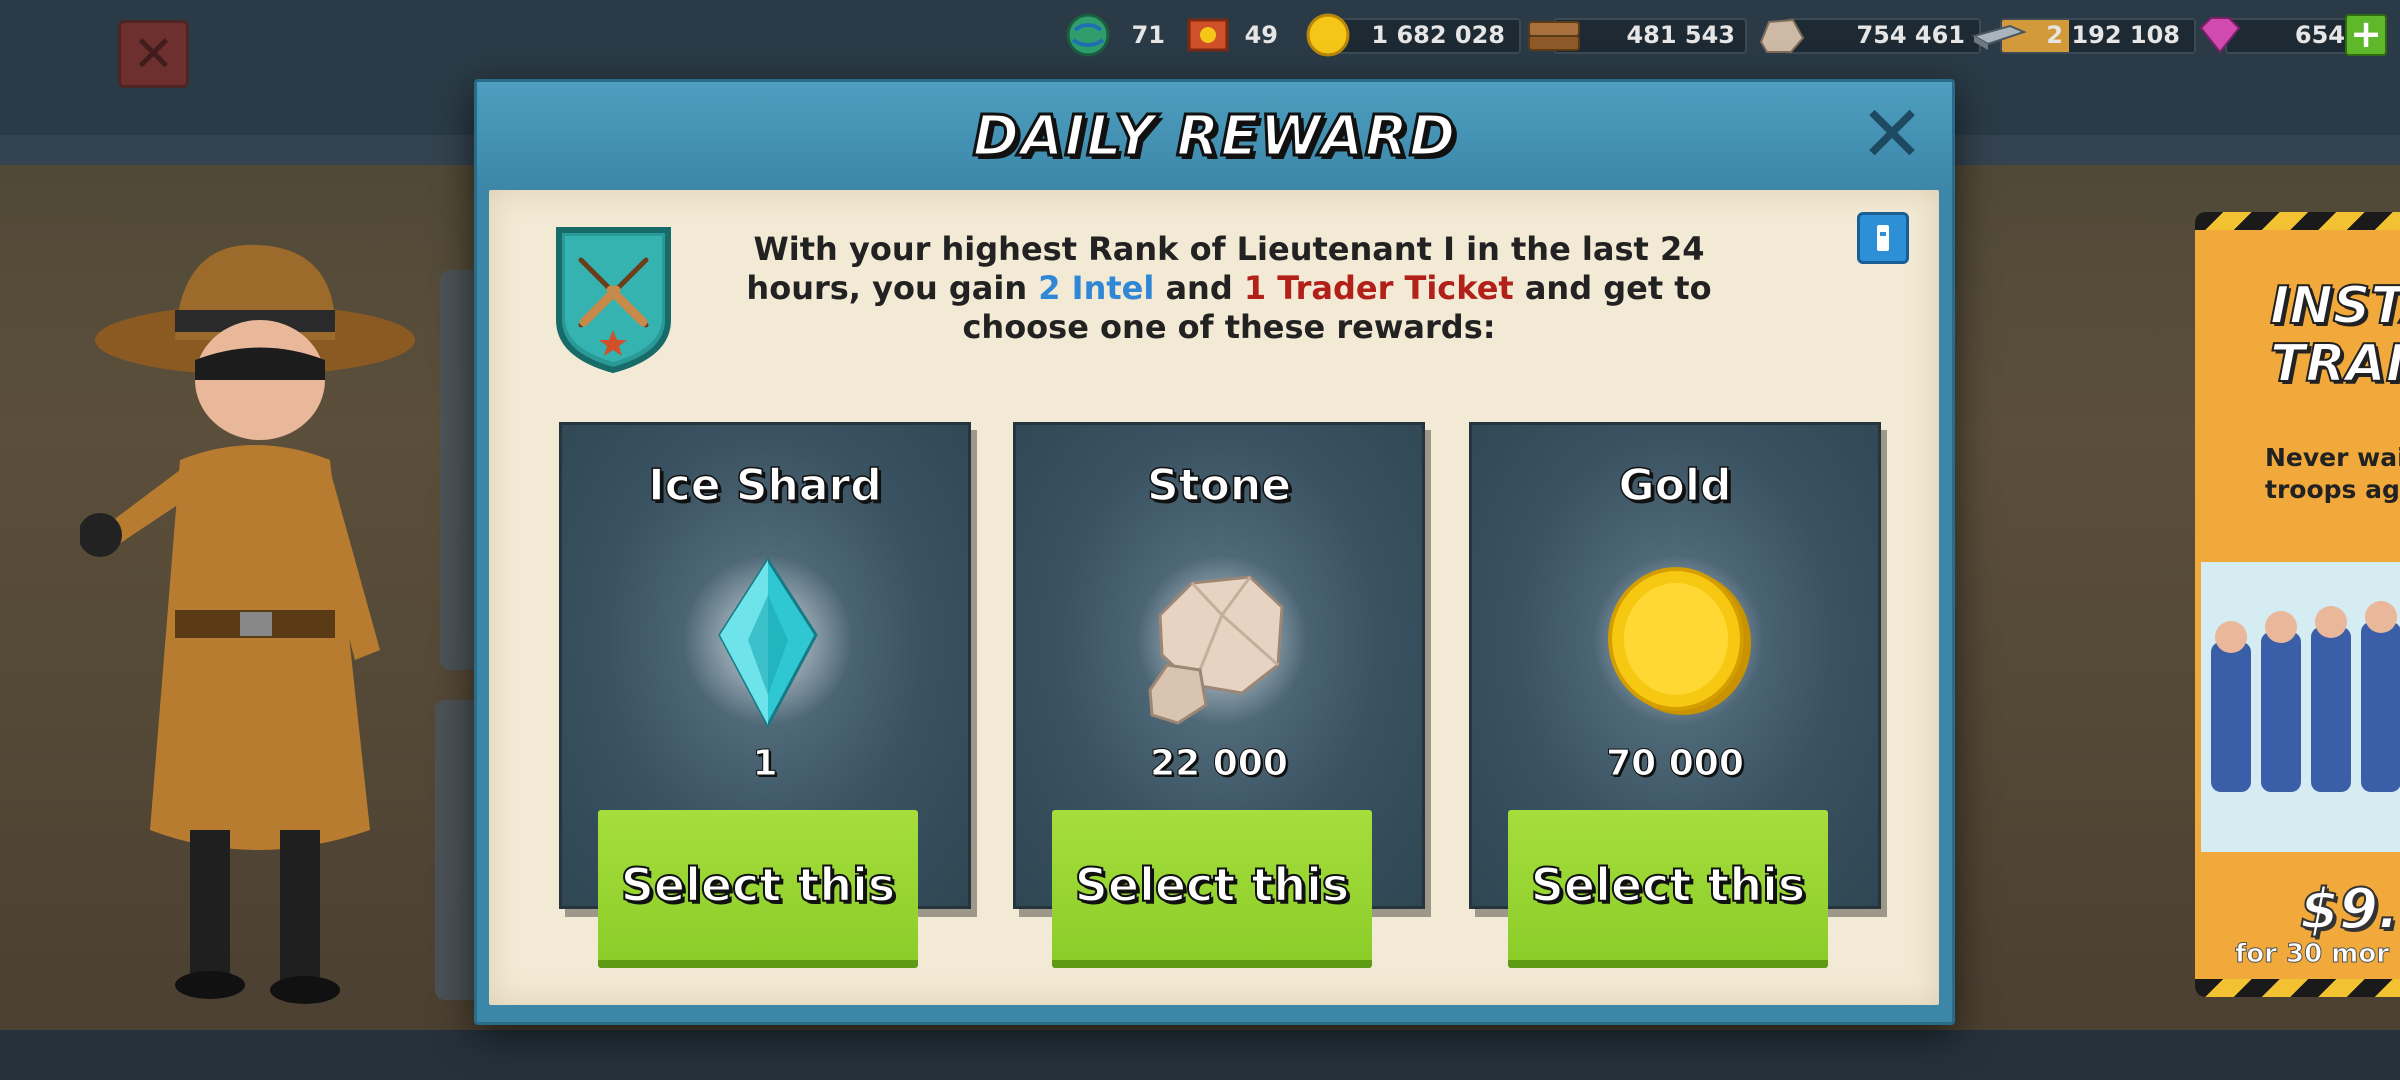 Image resolution: width=2400 pixels, height=1080 pixels. I want to click on resource-intel: 71, so click(1120, 35).